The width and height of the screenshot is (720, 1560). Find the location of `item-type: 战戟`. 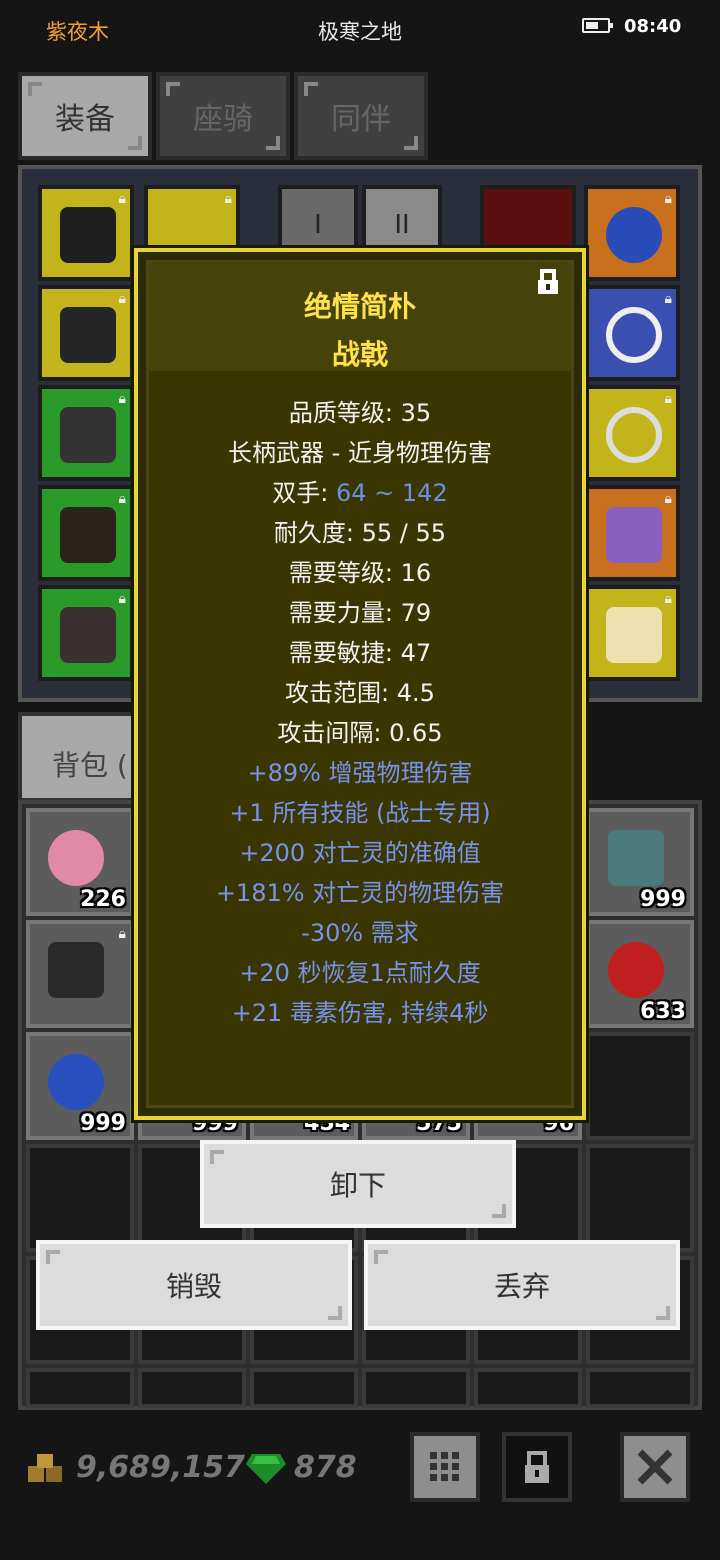

item-type: 战戟 is located at coordinates (359, 354).